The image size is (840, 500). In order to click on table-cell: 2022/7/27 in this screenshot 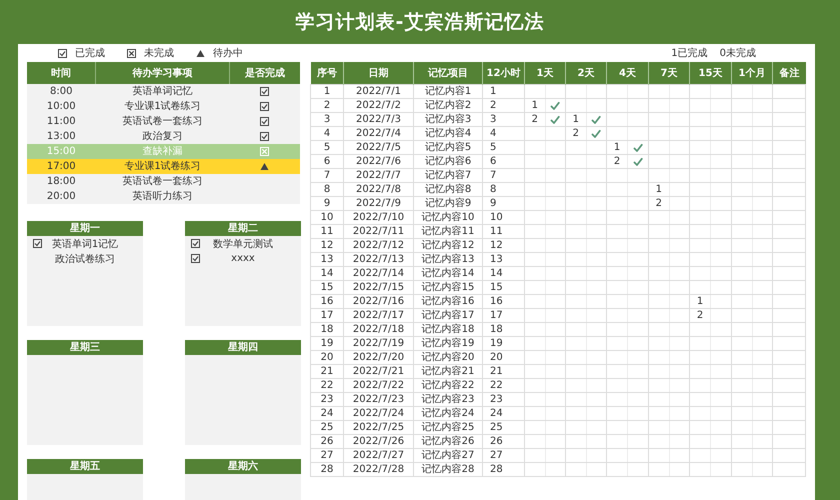, I will do `click(379, 455)`.